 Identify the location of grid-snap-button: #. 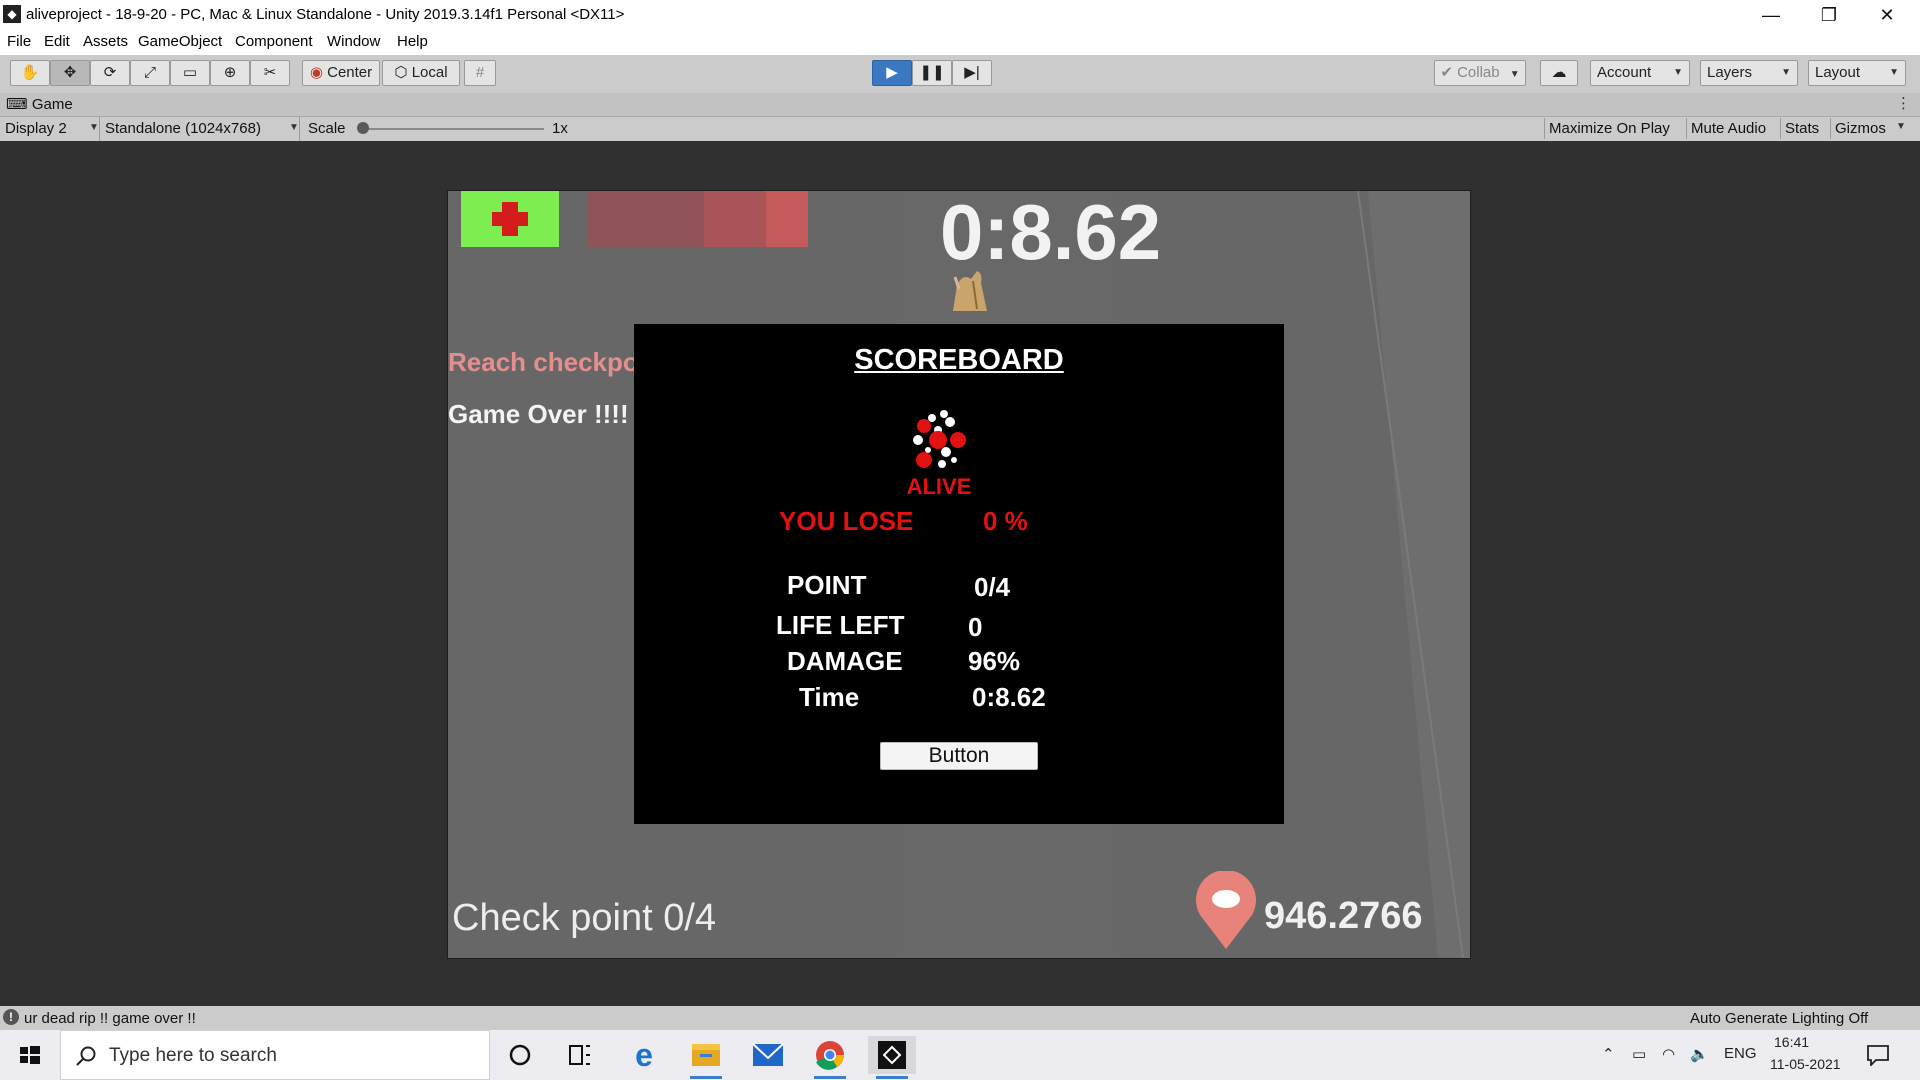
(480, 73).